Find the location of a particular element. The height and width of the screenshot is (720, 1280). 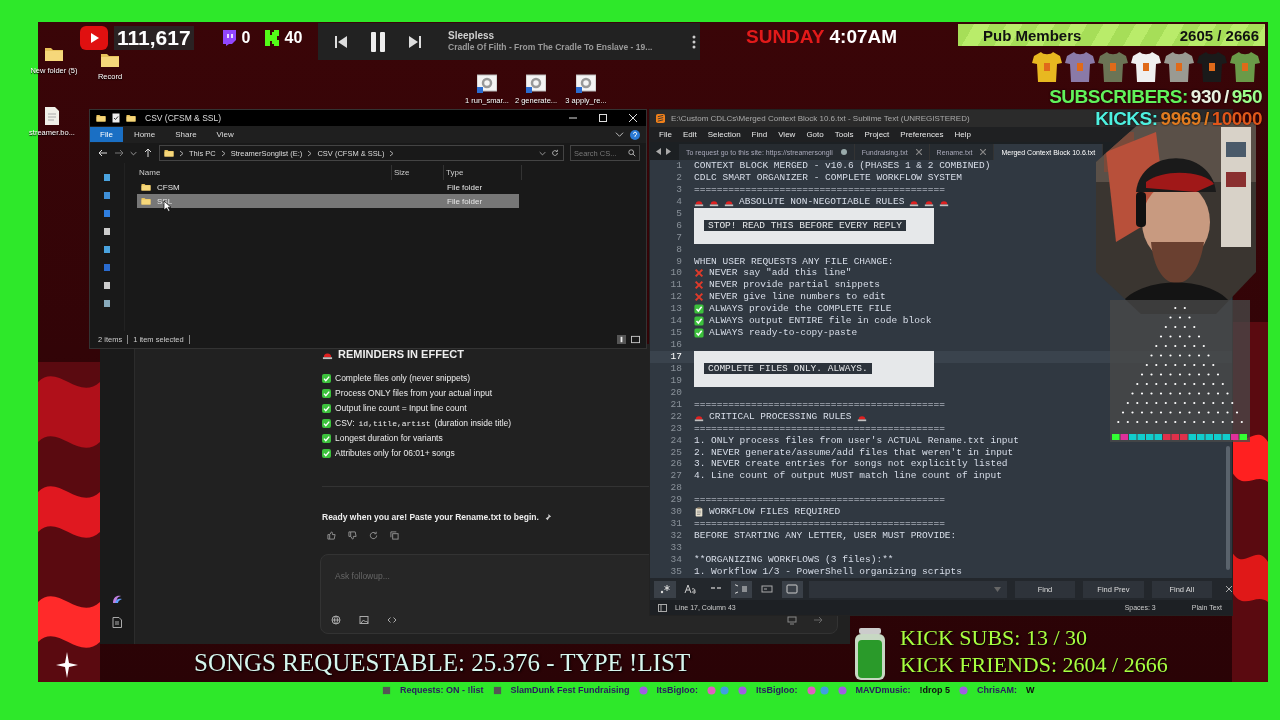

line-number: 11 is located at coordinates (676, 285).